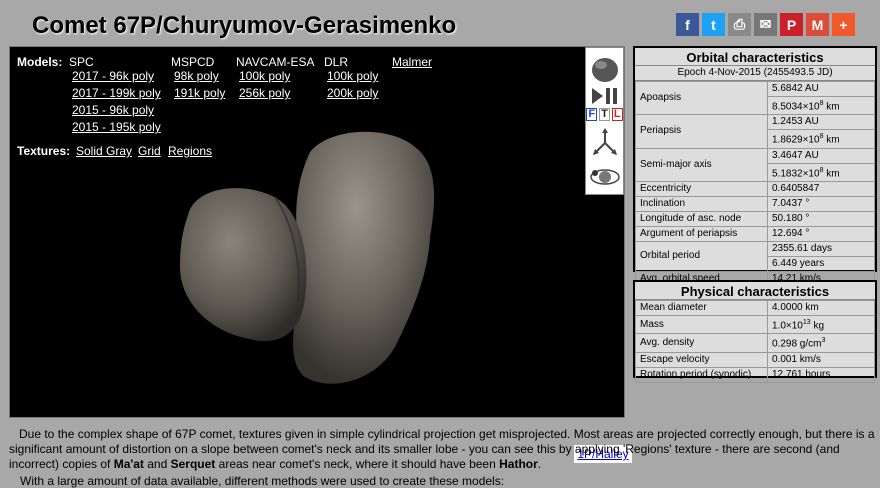  I want to click on spc-header: SPC, so click(81, 62).